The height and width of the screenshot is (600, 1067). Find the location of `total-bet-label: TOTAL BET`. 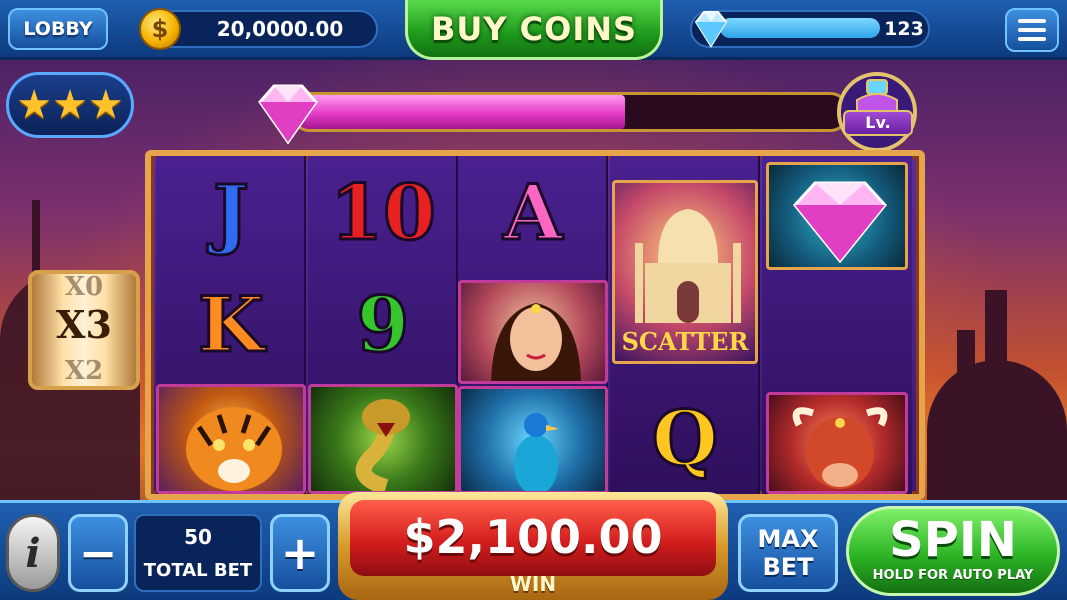

total-bet-label: TOTAL BET is located at coordinates (198, 570).